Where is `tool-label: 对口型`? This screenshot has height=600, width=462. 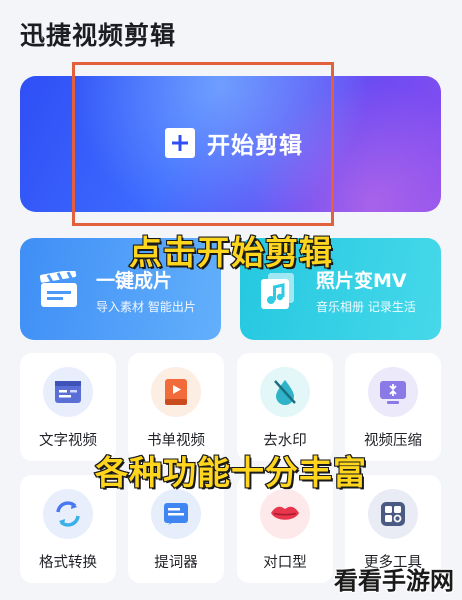 tool-label: 对口型 is located at coordinates (285, 563).